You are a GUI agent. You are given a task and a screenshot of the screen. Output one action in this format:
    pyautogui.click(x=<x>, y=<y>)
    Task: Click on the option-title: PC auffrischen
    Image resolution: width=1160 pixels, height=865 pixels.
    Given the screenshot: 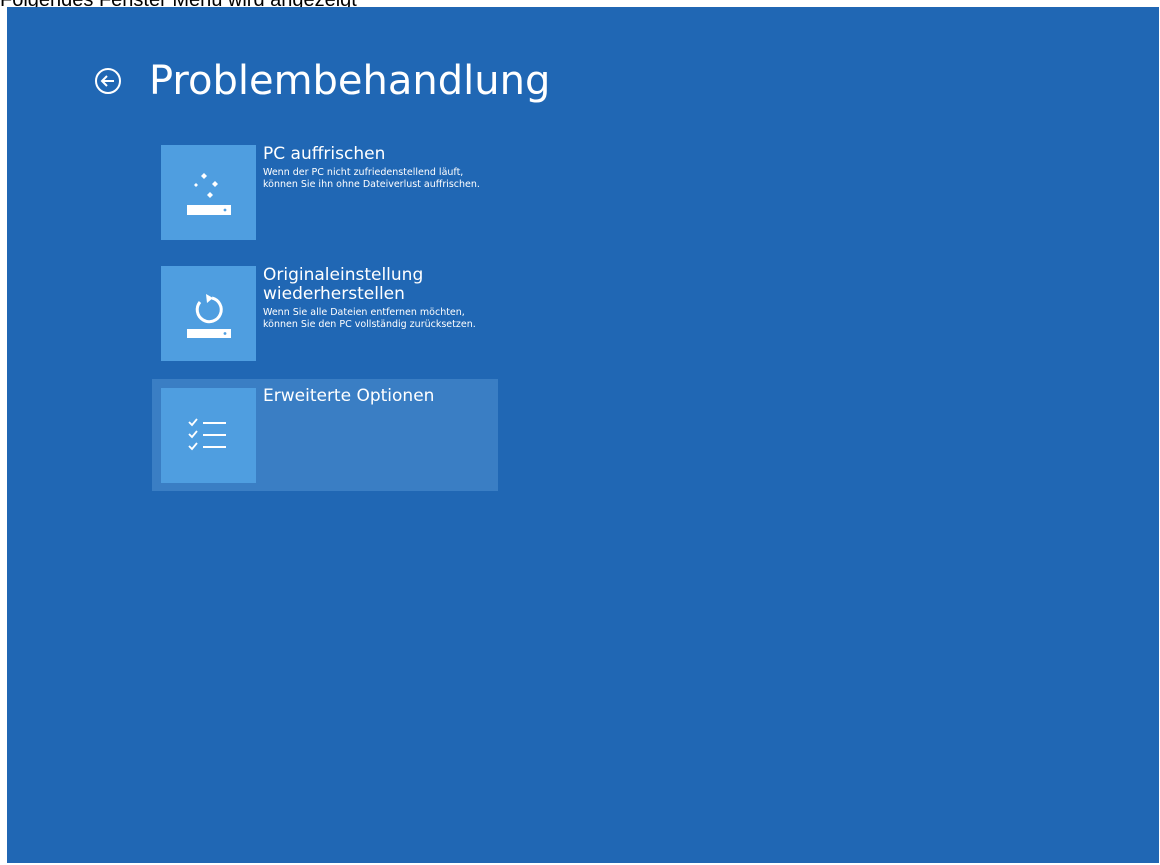 What is the action you would take?
    pyautogui.click(x=324, y=154)
    